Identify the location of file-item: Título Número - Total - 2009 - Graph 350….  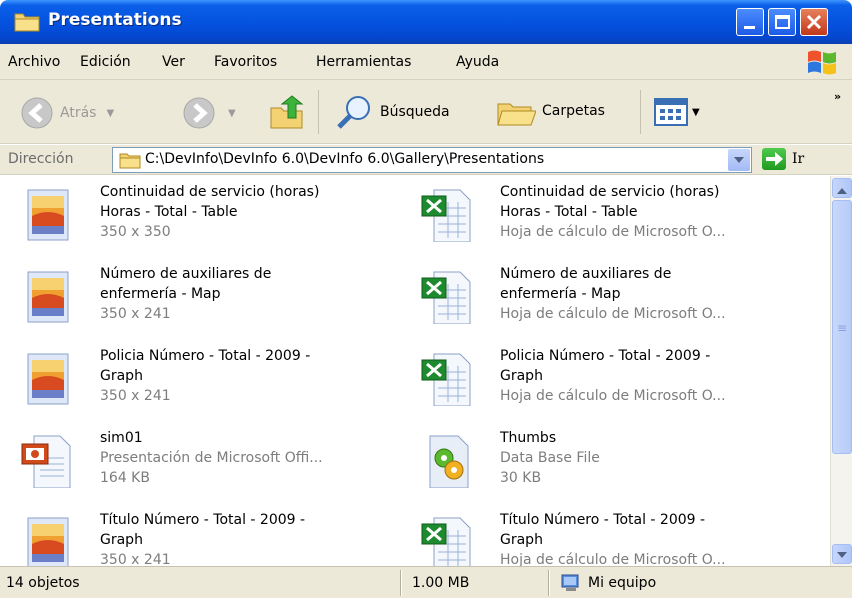
(200, 535).